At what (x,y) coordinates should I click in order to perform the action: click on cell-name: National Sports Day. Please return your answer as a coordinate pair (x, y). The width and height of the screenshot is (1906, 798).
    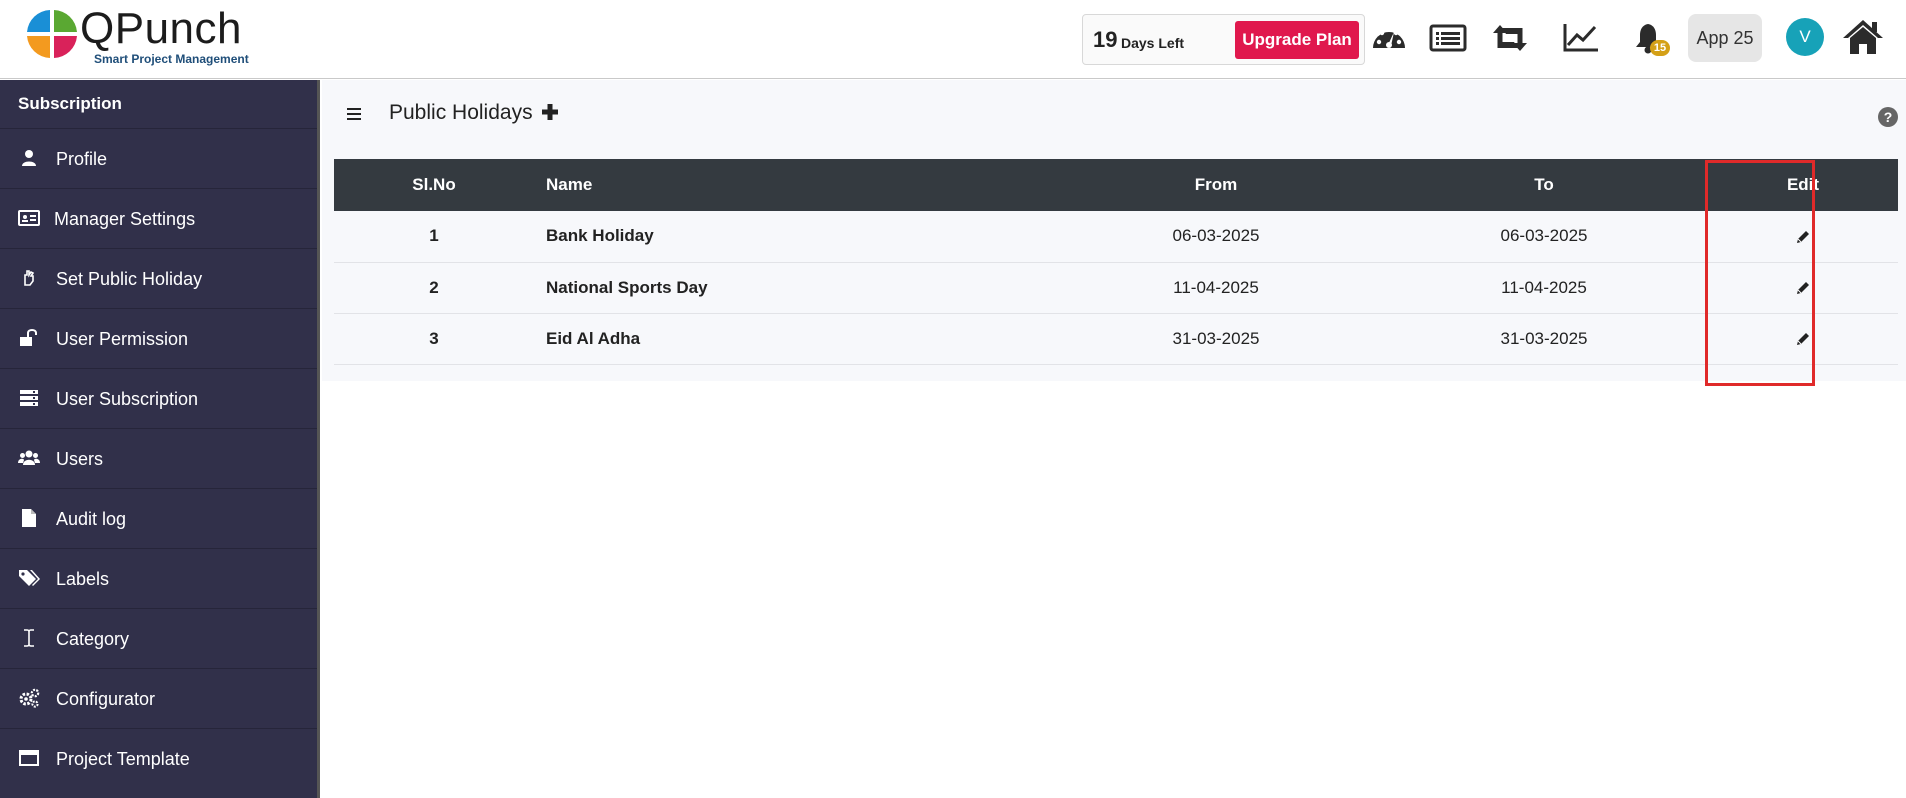
    Looking at the image, I should click on (627, 287).